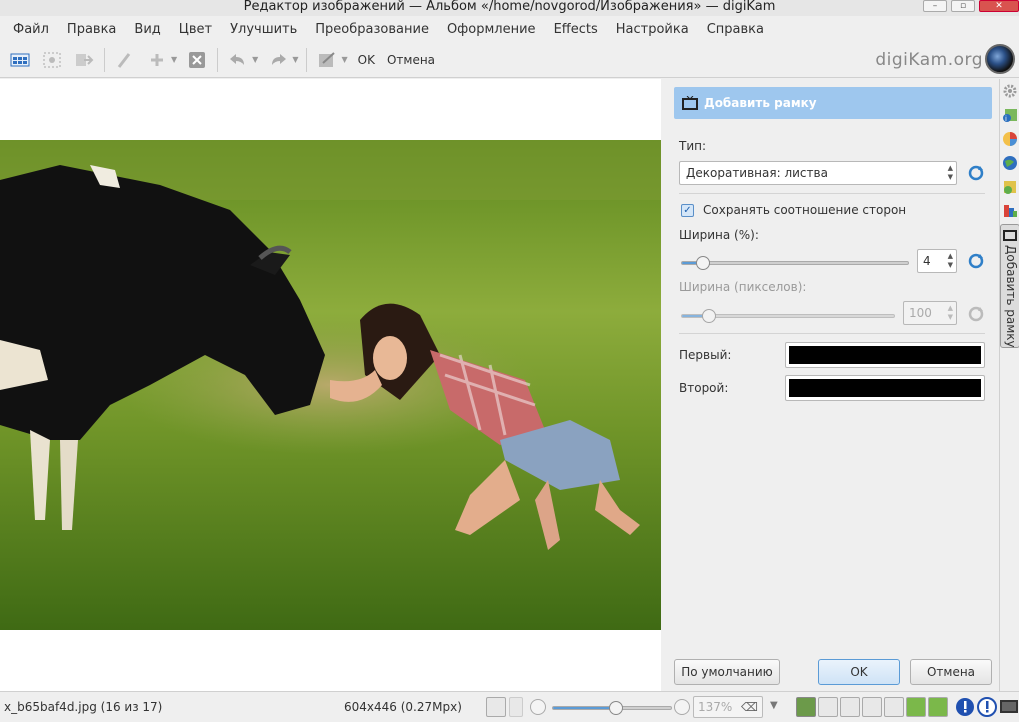 This screenshot has width=1019, height=722. What do you see at coordinates (104, 59) in the screenshot?
I see `toolbar-separator` at bounding box center [104, 59].